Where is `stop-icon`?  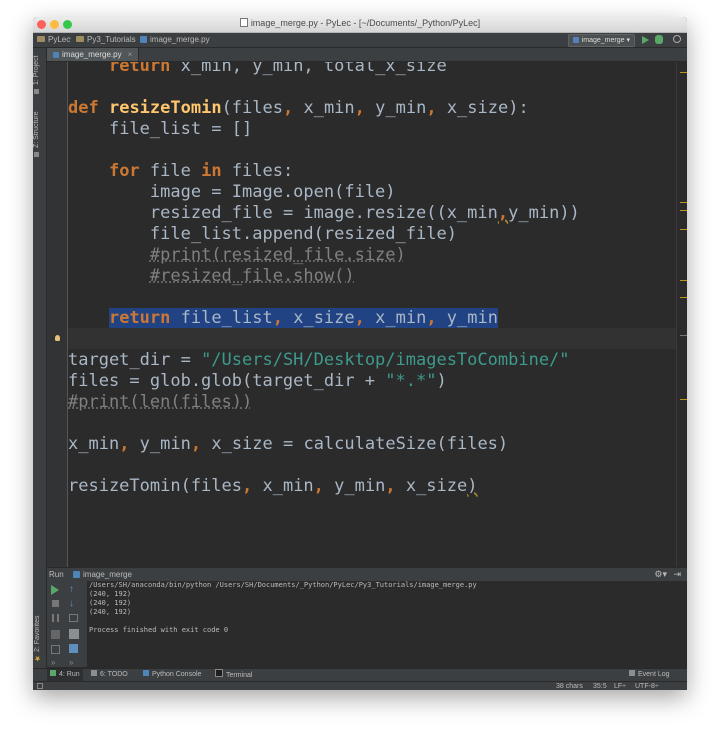 stop-icon is located at coordinates (55, 603).